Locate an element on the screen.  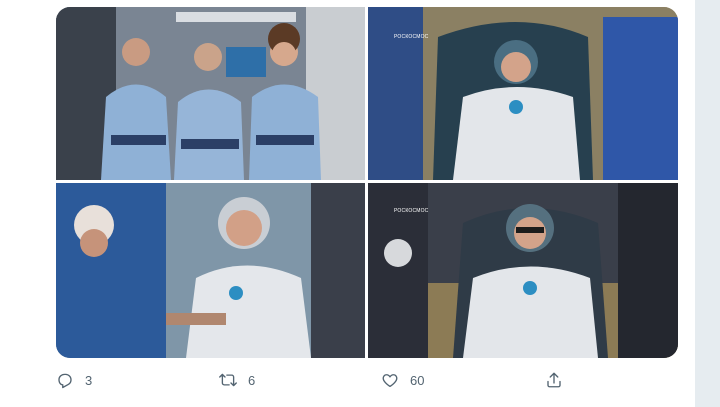
timeline-gutter is located at coordinates (707, 203).